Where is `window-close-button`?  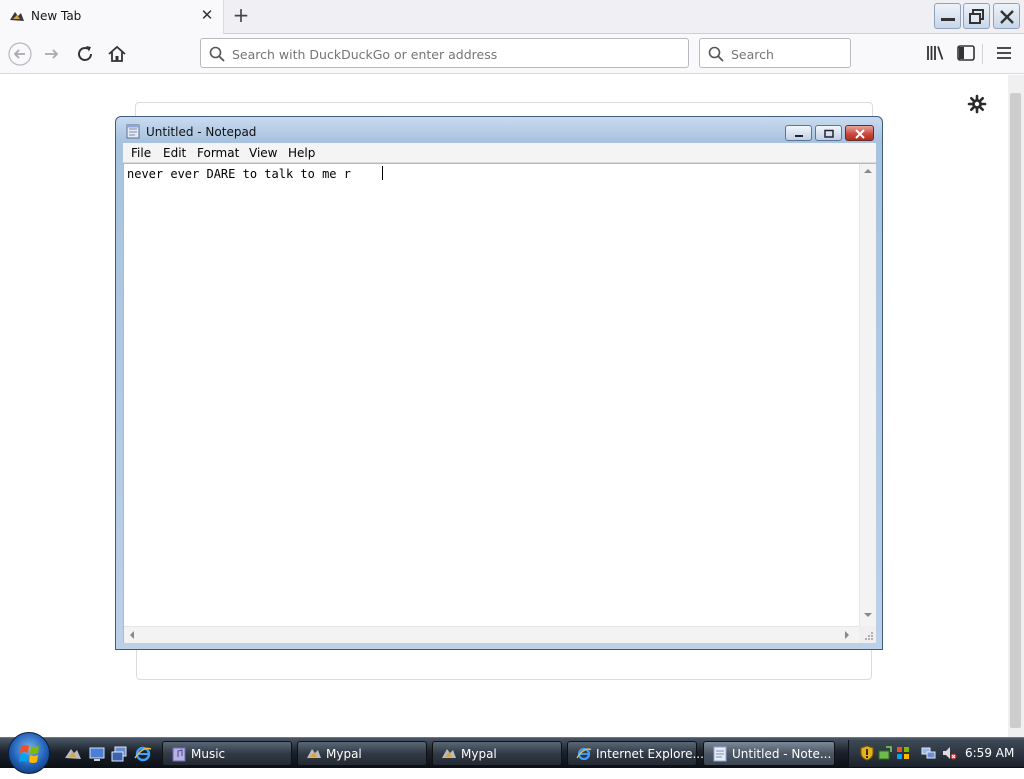
window-close-button is located at coordinates (1006, 16).